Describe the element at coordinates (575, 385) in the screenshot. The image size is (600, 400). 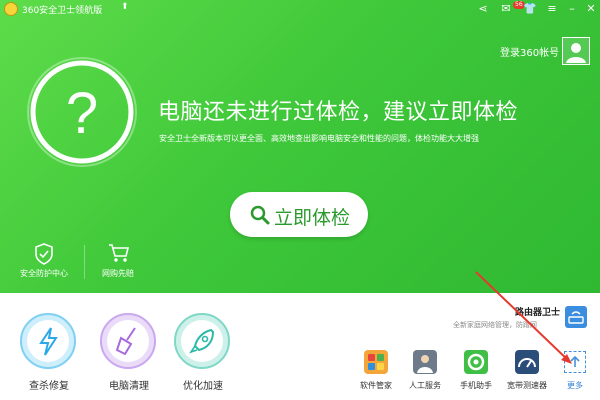
I see `more-button: 更多` at that location.